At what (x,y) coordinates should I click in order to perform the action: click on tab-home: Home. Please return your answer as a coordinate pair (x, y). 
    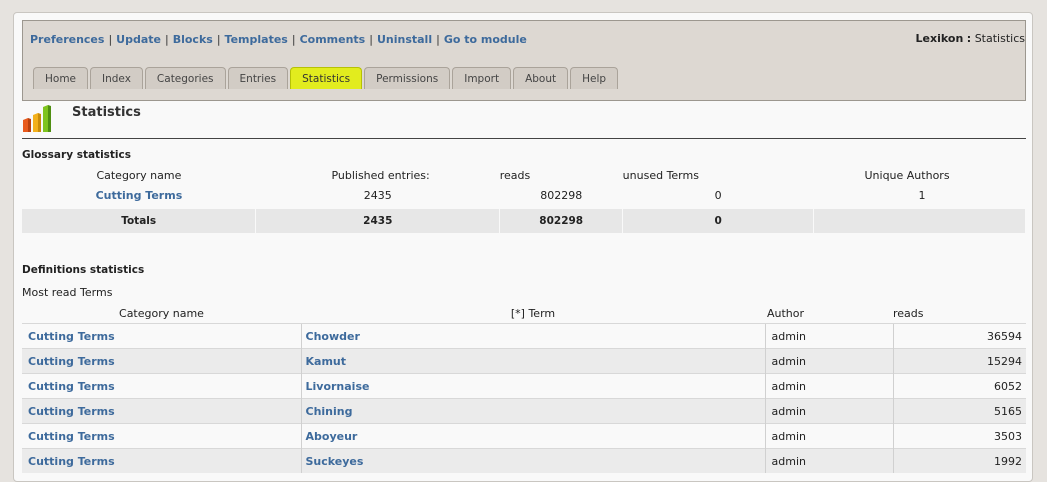
    Looking at the image, I should click on (61, 78).